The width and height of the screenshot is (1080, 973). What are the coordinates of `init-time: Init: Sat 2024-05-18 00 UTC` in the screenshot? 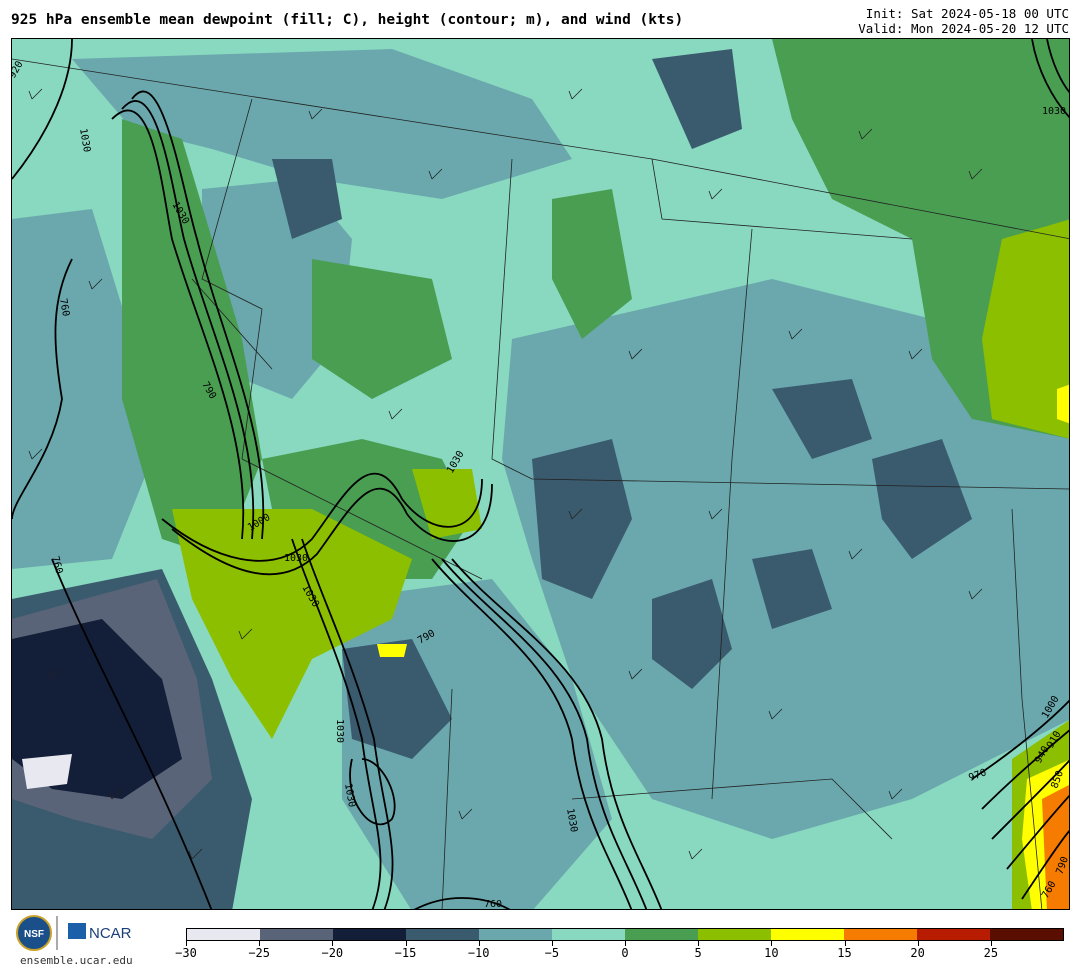 It's located at (967, 13).